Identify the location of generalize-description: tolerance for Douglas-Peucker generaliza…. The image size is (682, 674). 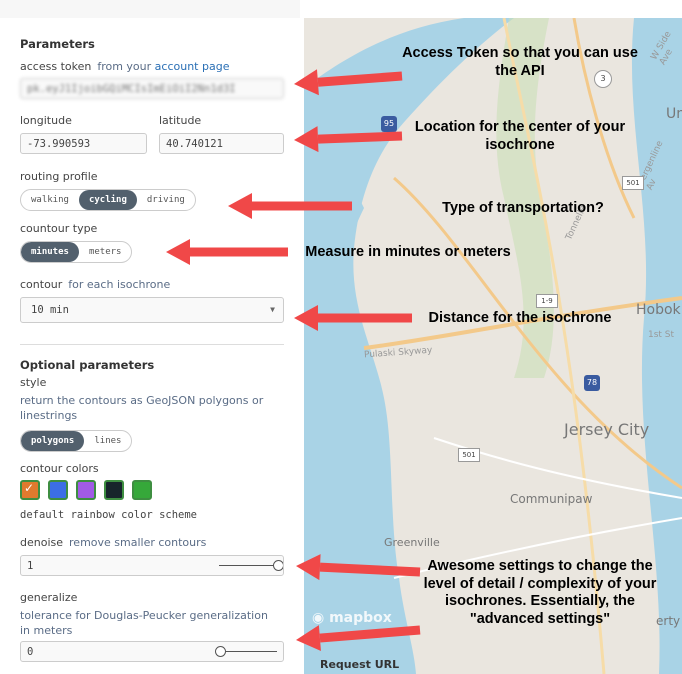
(144, 623).